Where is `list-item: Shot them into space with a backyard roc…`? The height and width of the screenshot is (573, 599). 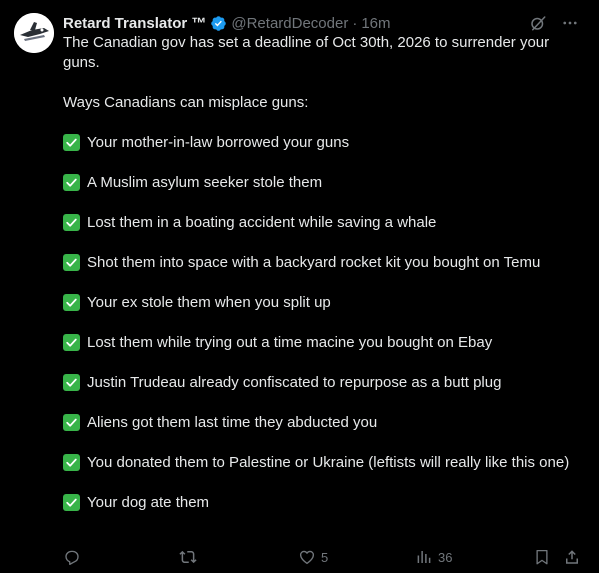 list-item: Shot them into space with a backyard roc… is located at coordinates (323, 263).